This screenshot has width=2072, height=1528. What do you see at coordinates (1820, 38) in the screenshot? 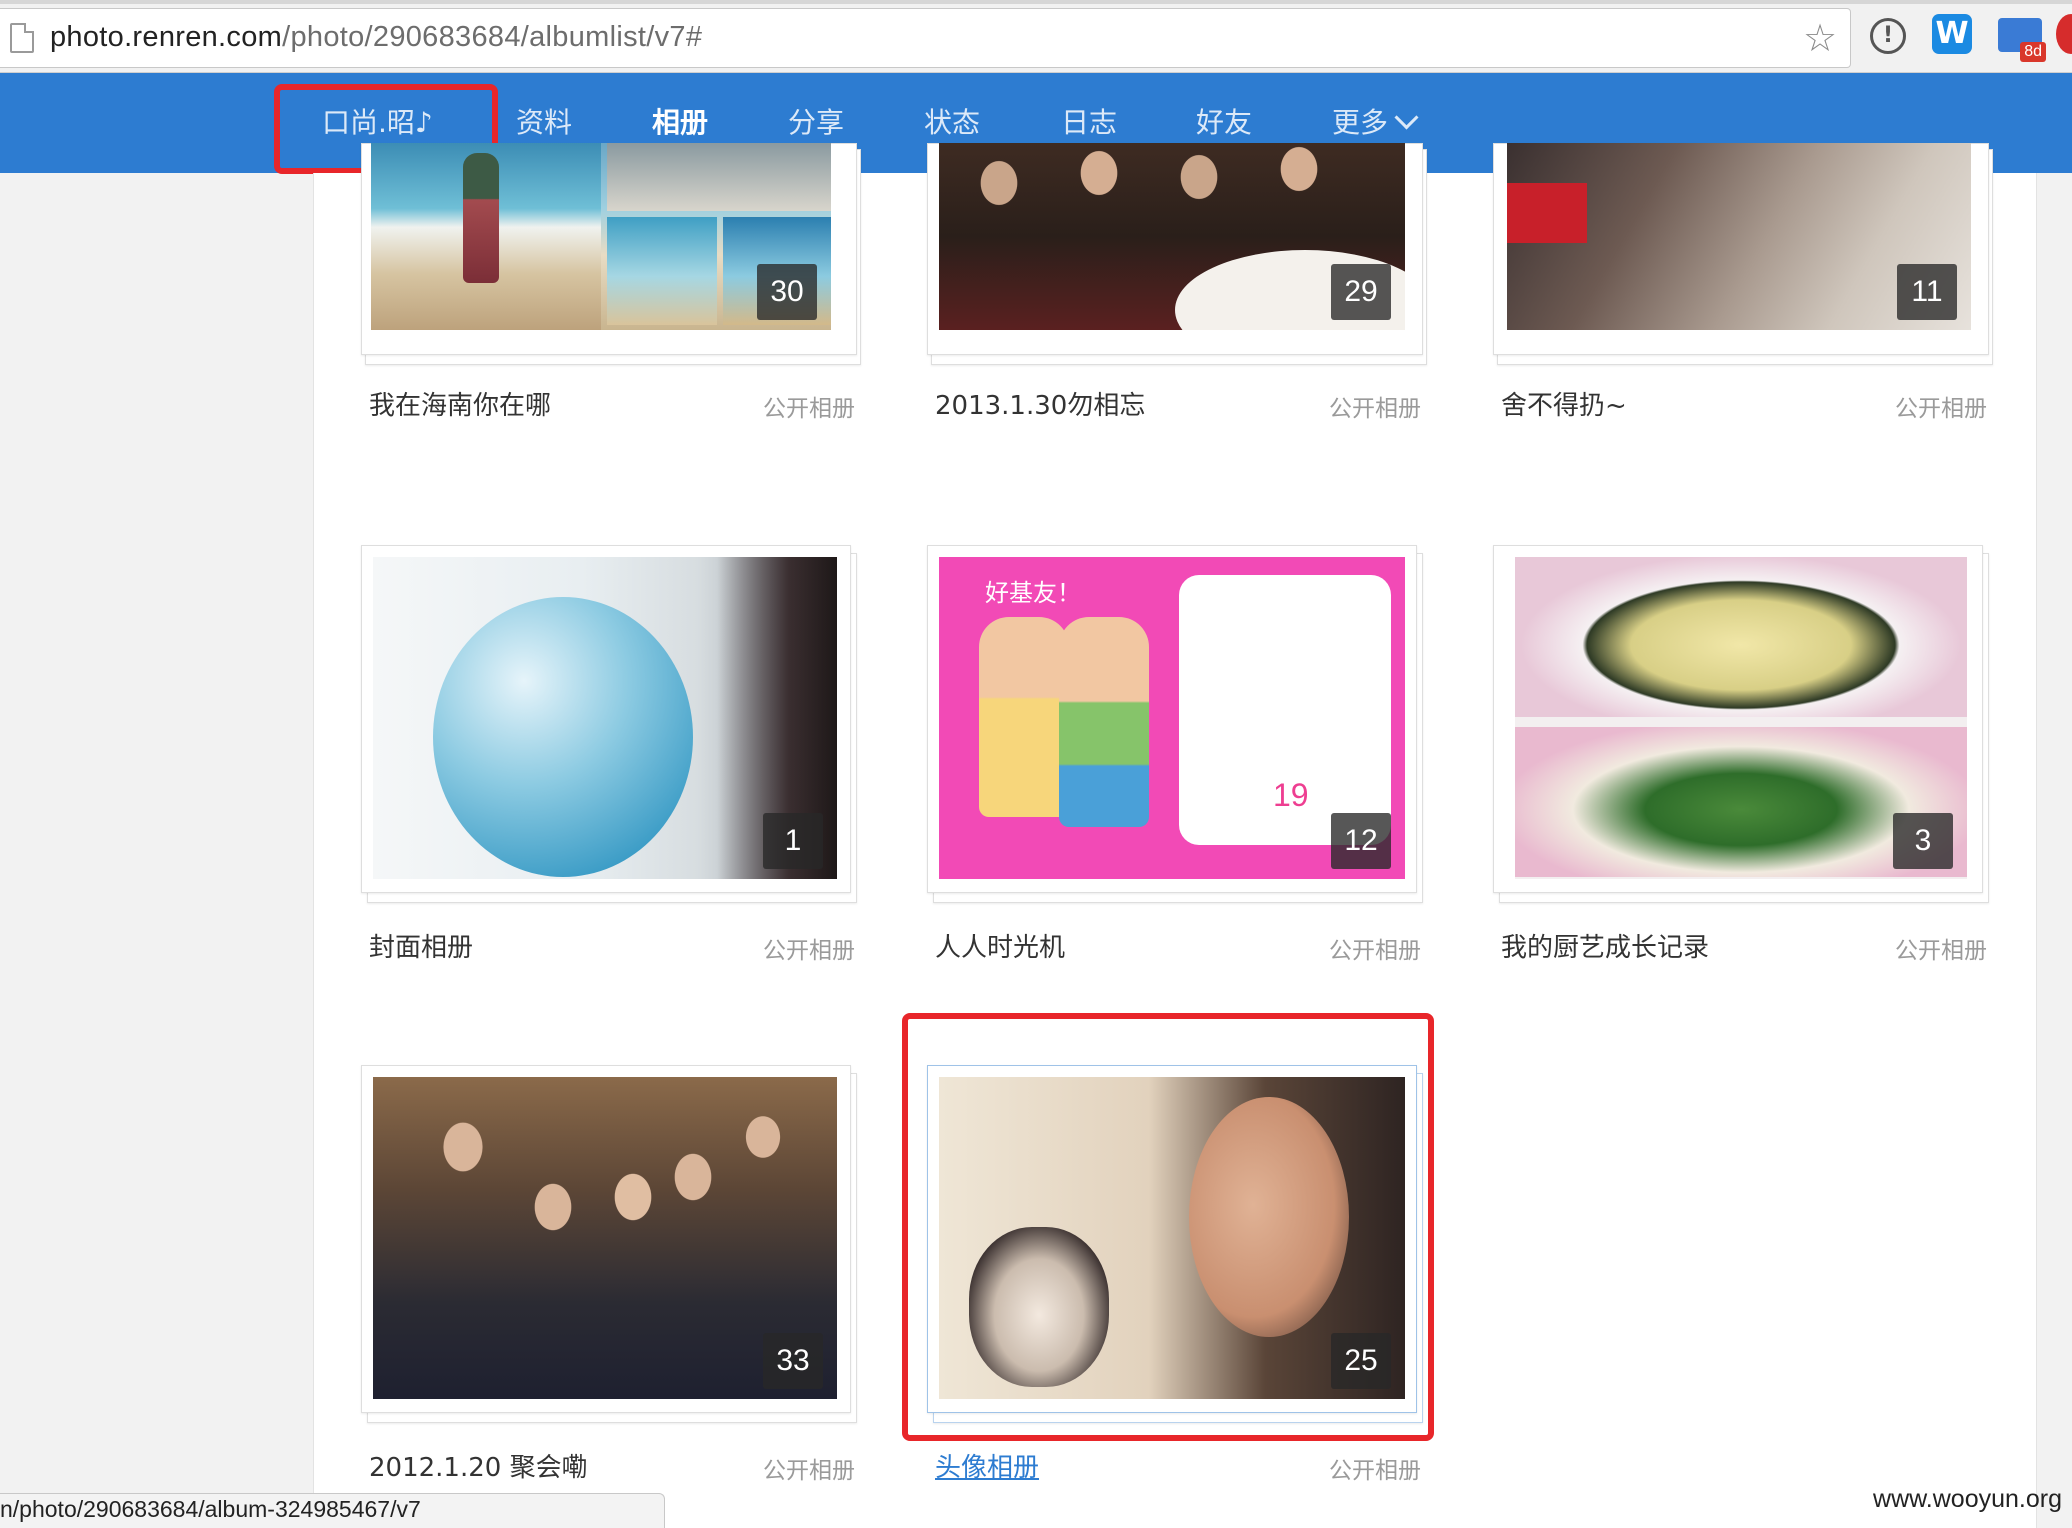
I see `bookmark-star-icon: ☆` at bounding box center [1820, 38].